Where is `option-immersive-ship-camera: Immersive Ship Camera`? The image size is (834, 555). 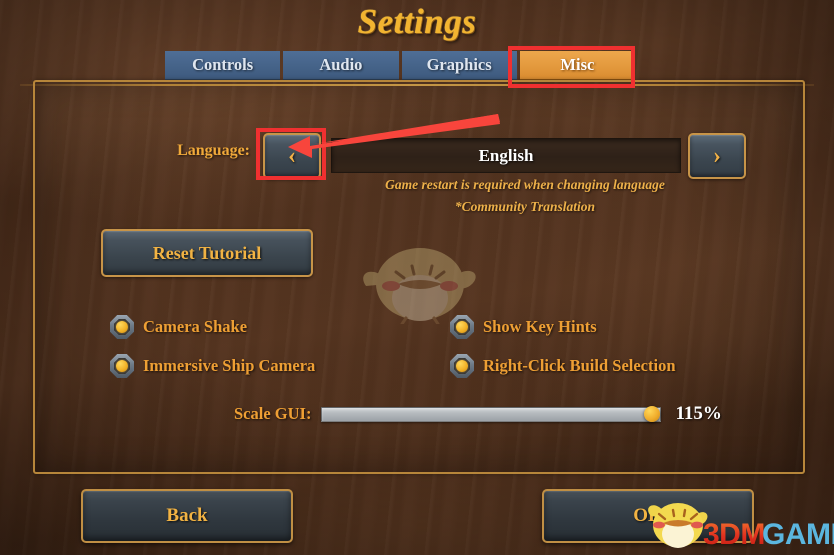
option-immersive-ship-camera: Immersive Ship Camera is located at coordinates (212, 366).